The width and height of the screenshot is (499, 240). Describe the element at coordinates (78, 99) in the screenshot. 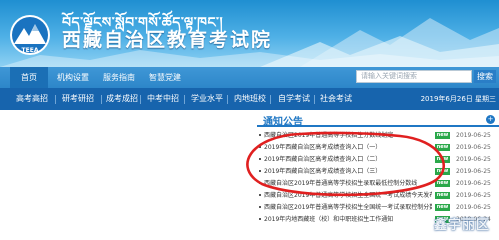

I see `nav-graduate-exam: 研考研招` at that location.